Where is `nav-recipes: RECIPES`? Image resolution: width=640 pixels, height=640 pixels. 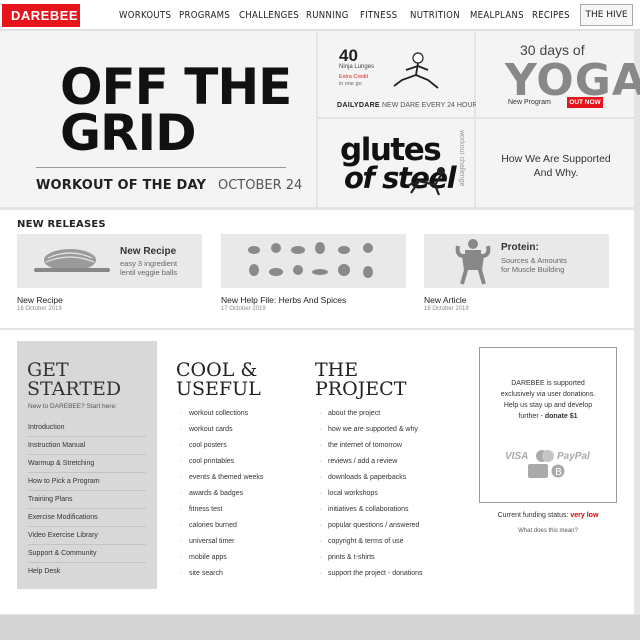
nav-recipes: RECIPES is located at coordinates (551, 15).